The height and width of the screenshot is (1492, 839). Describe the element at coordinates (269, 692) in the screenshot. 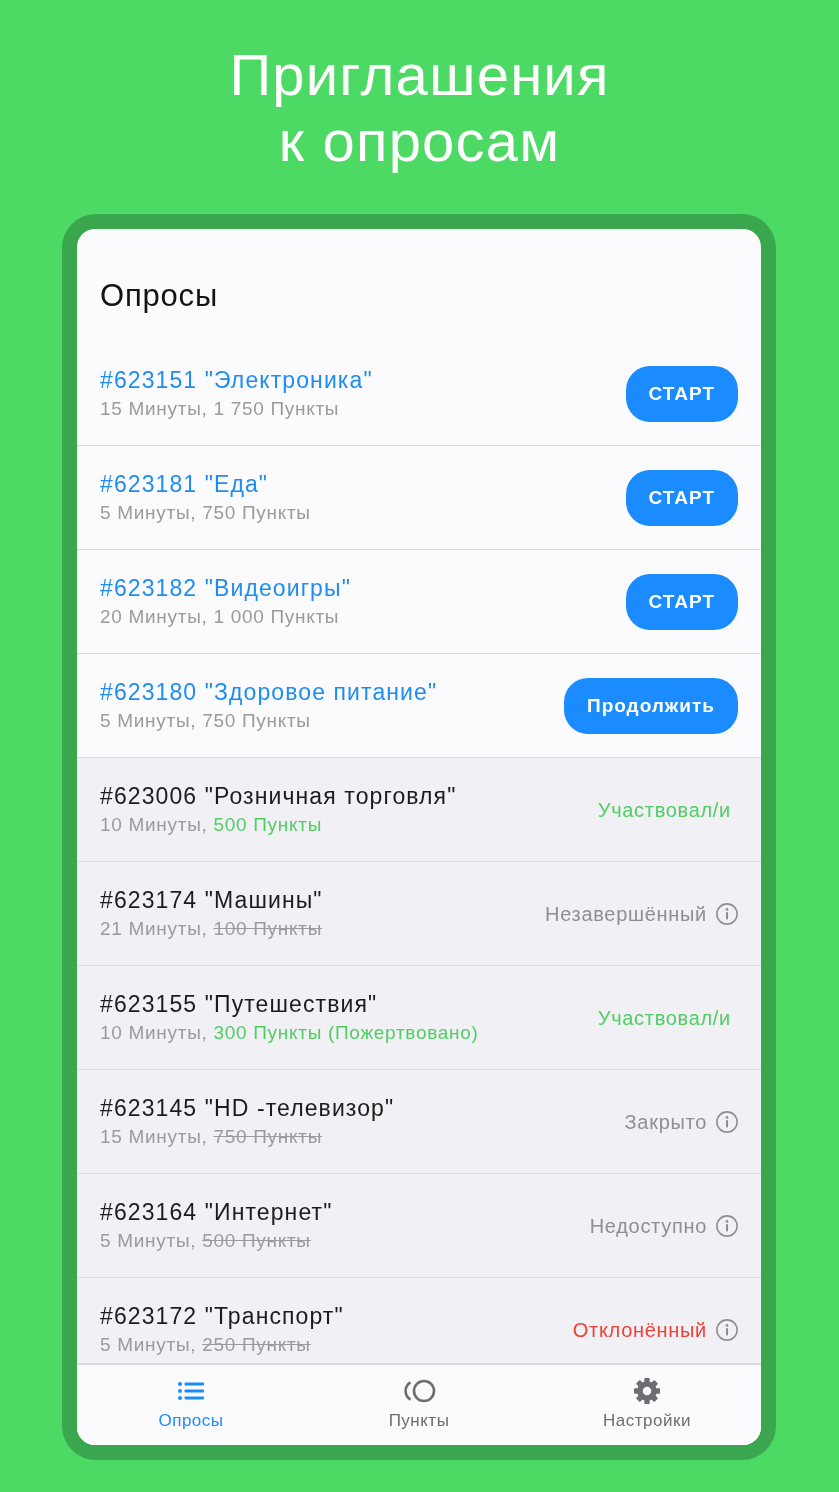

I see `survey-title: #623180 "Здоровое питание"` at that location.